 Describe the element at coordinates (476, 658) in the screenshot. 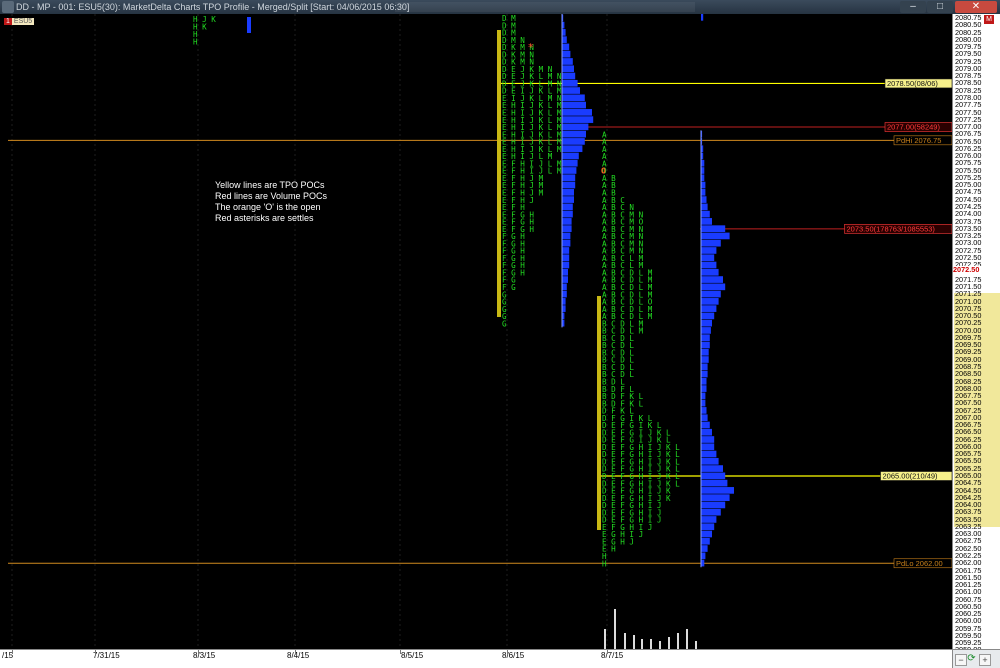

I see `date-axis: /15 7/31/15 8/3/15 8/4/15 8/5/15 8/6/15 8/7/15` at that location.